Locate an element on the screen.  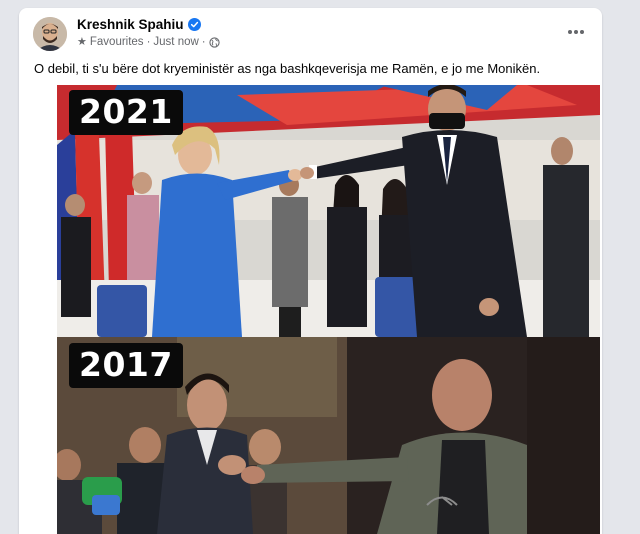
year-label-top: 2021 is located at coordinates (126, 112).